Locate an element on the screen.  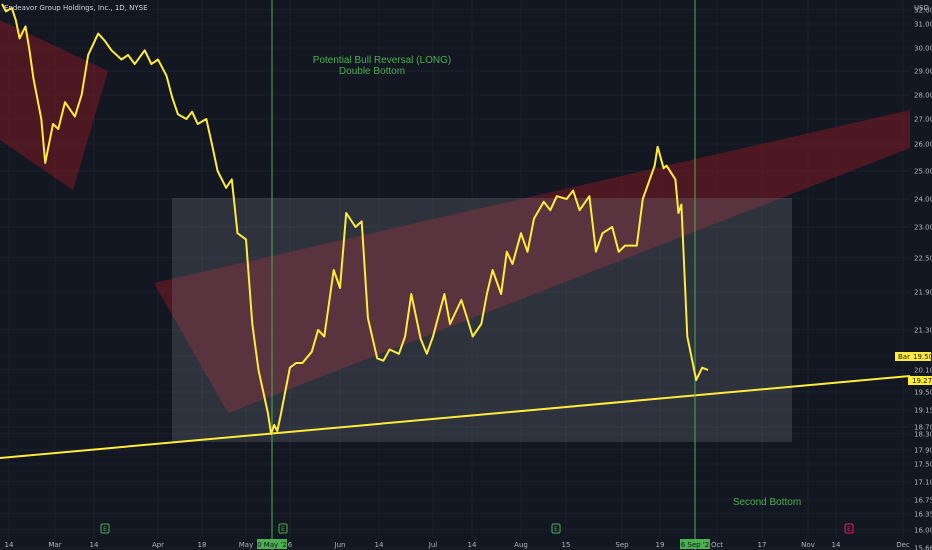
price-tick-label: 17.10 is located at coordinates (923, 483).